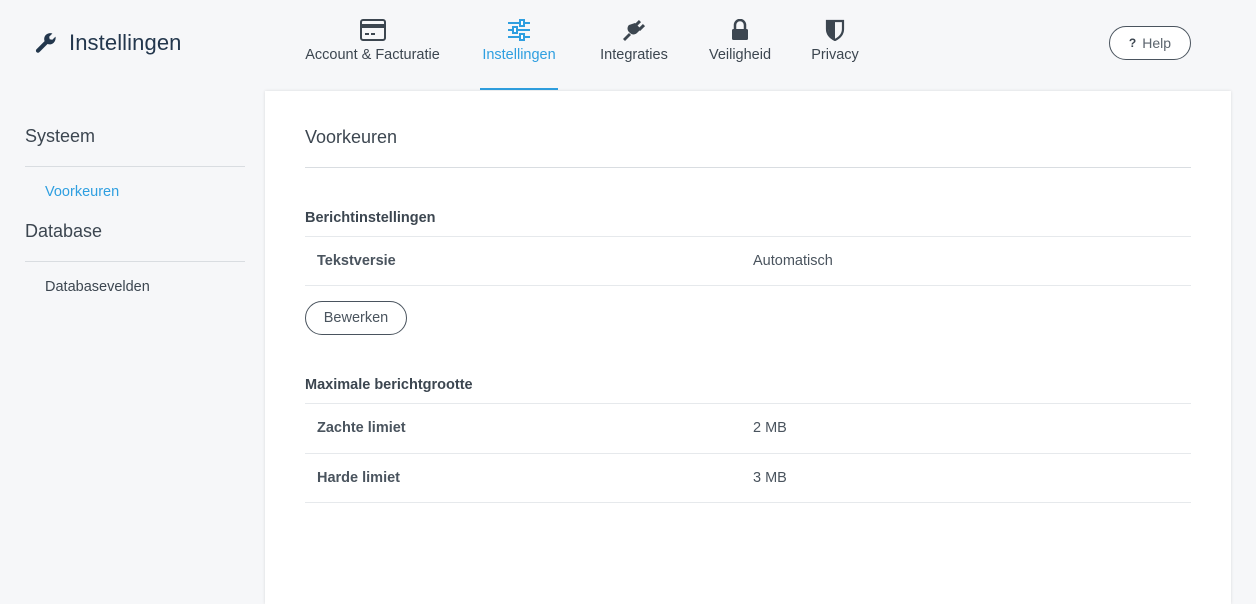 The width and height of the screenshot is (1256, 604). What do you see at coordinates (835, 30) in the screenshot?
I see `shield-icon` at bounding box center [835, 30].